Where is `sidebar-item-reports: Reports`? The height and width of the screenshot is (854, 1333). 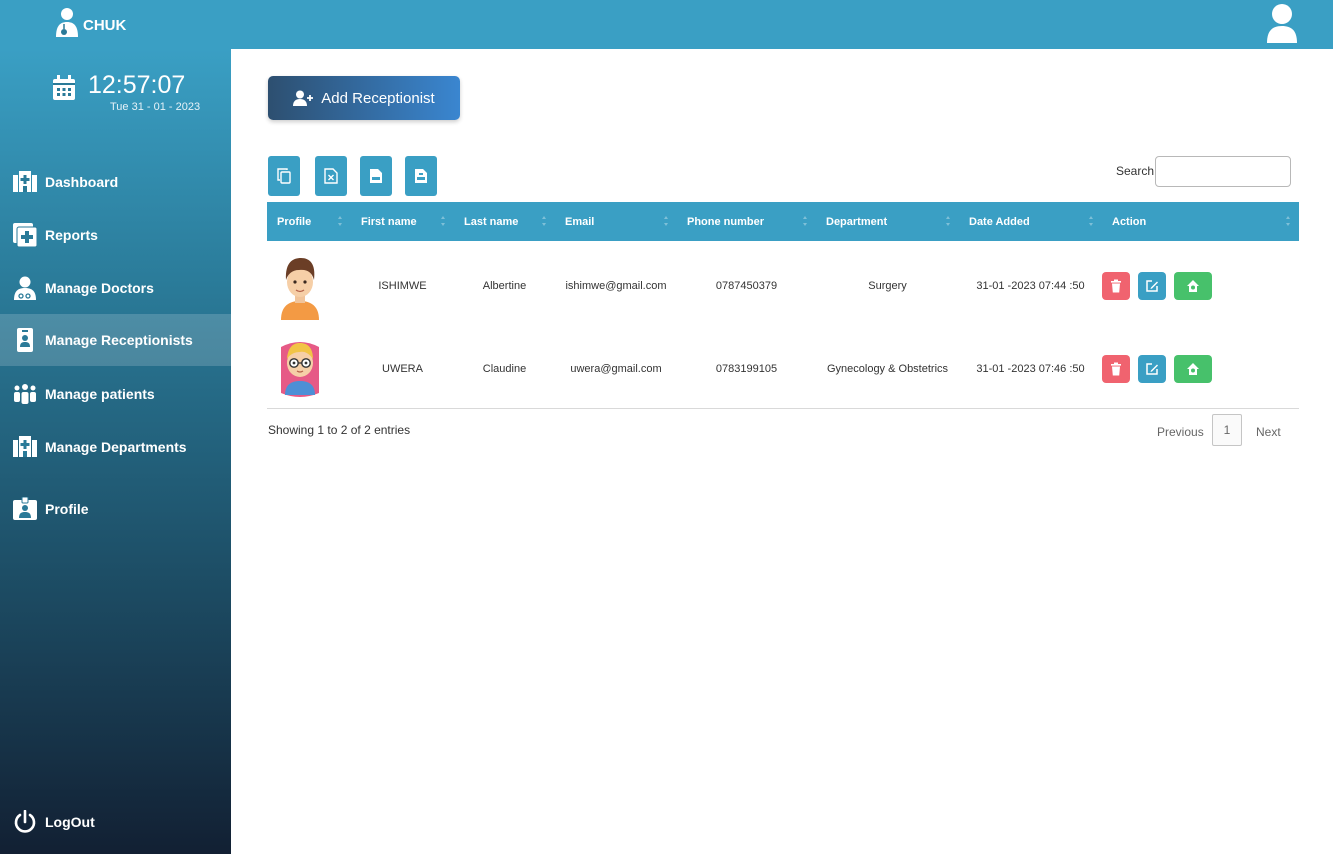 sidebar-item-reports: Reports is located at coordinates (115, 235).